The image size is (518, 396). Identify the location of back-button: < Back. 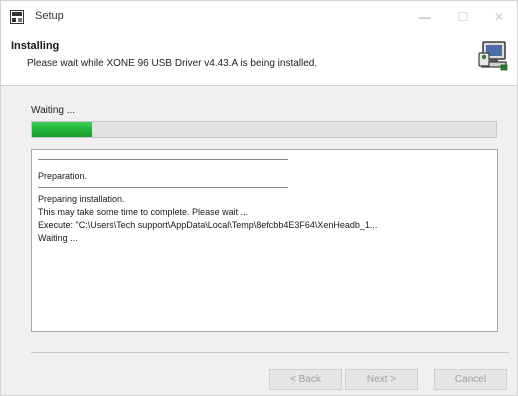
(305, 379).